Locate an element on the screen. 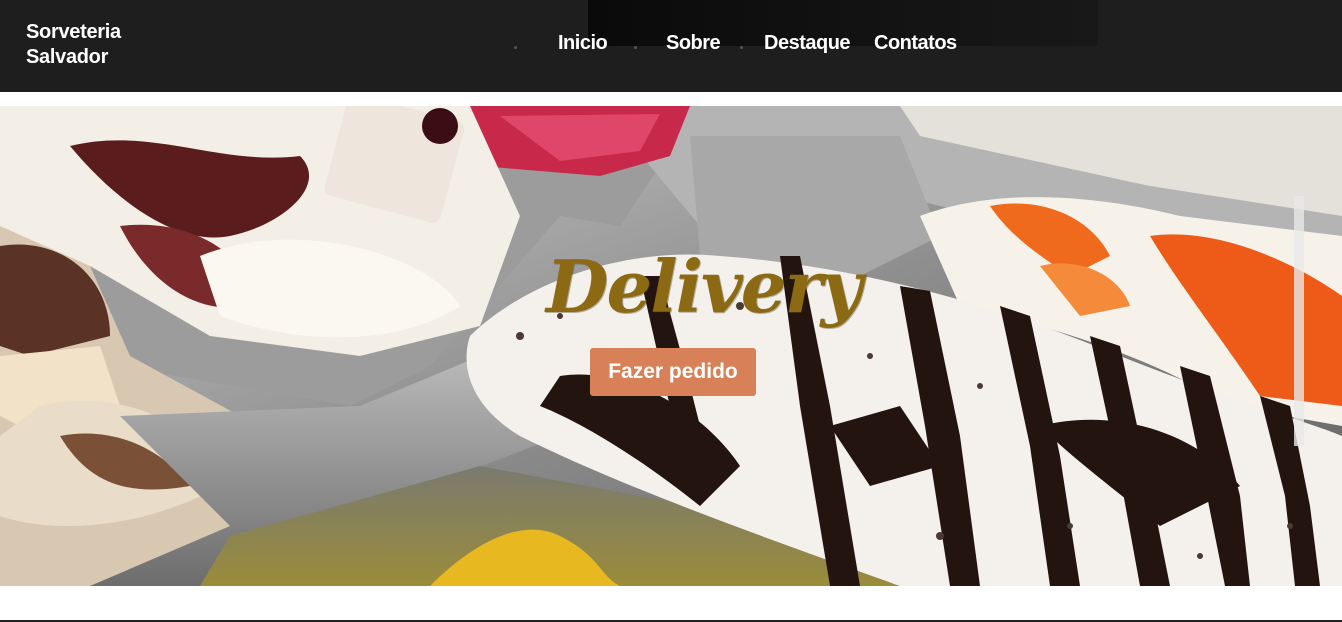  brand-logo: Sorveteria Salvador is located at coordinates (73, 45).